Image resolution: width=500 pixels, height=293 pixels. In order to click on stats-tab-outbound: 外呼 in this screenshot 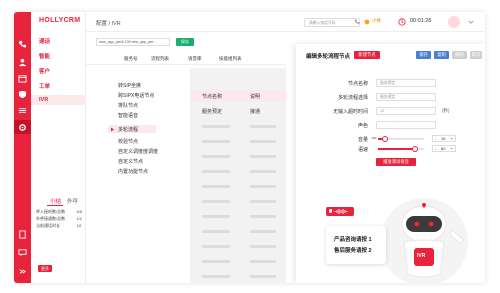, I will do `click(72, 201)`.